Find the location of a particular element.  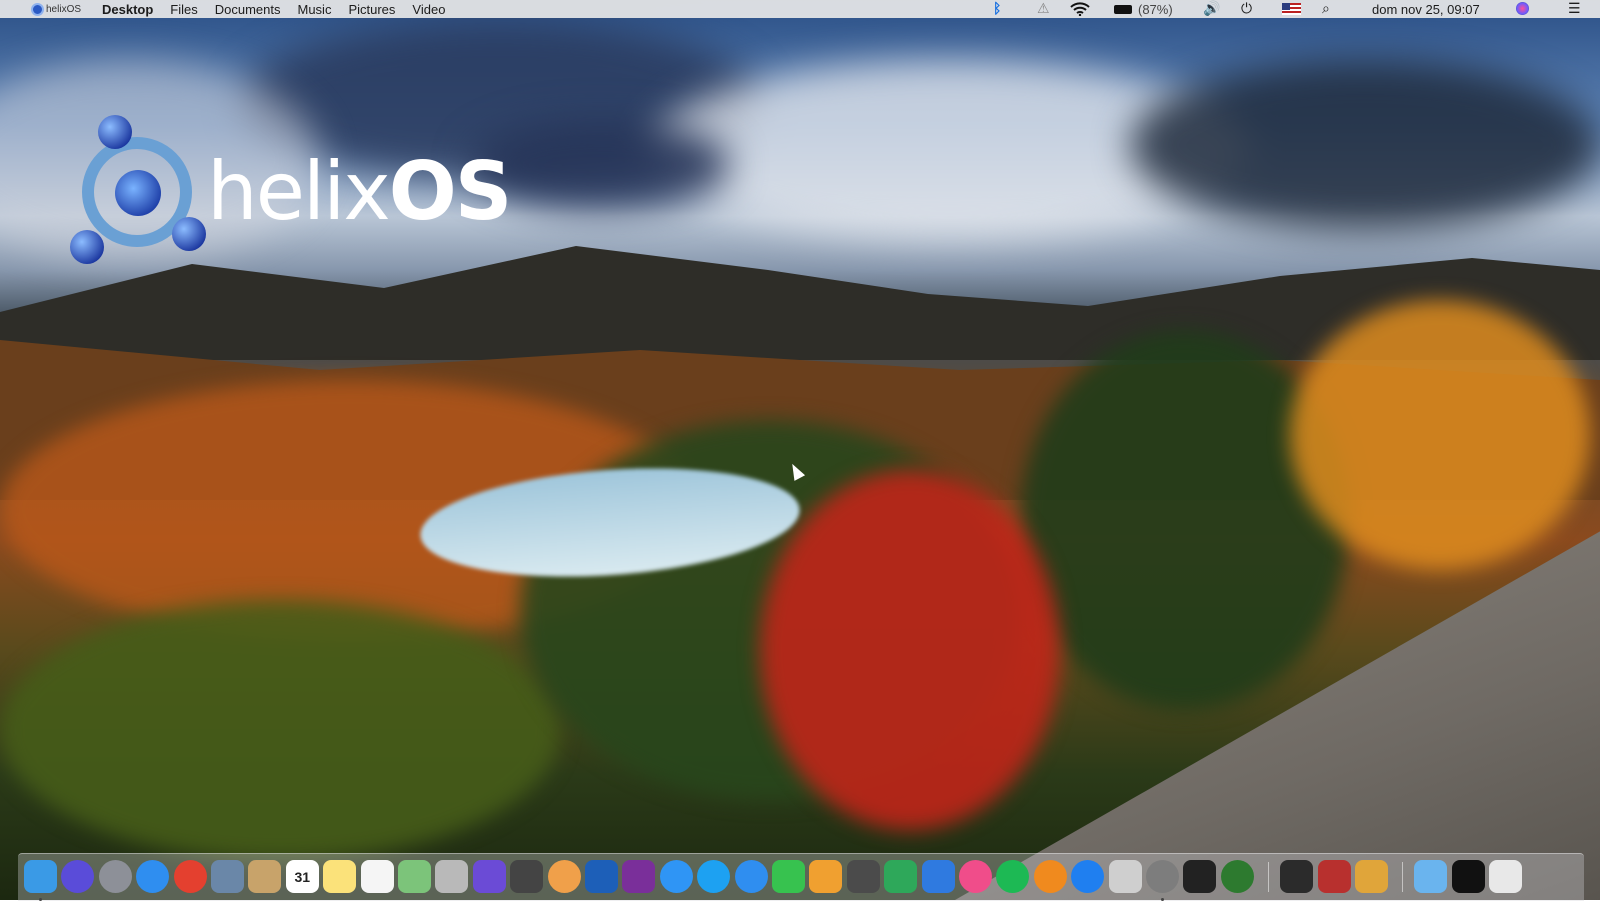

documents-stack-icon is located at coordinates (1468, 876).